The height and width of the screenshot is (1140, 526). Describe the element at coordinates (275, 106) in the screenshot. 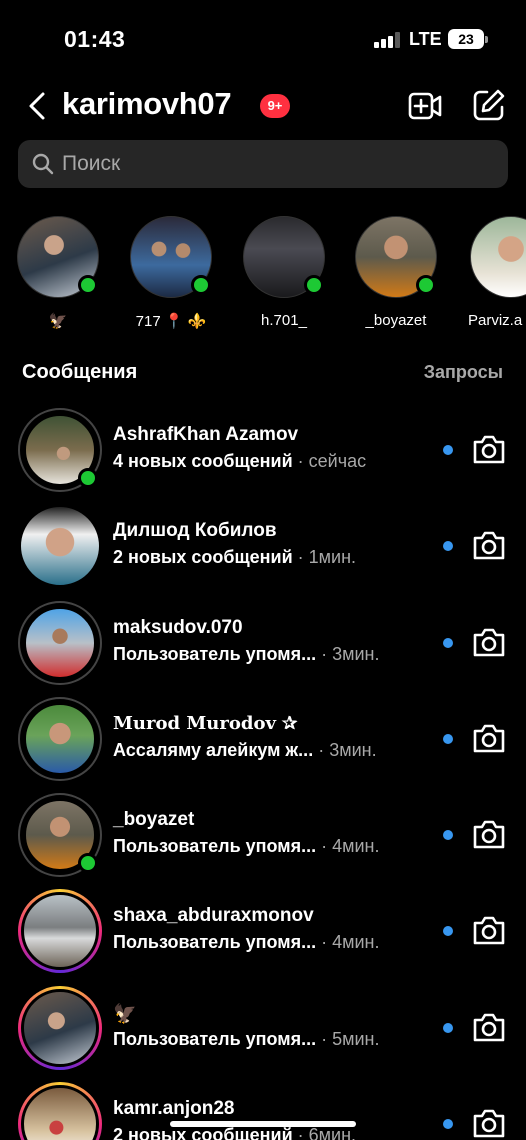

I see `notification-badge: 9+` at that location.